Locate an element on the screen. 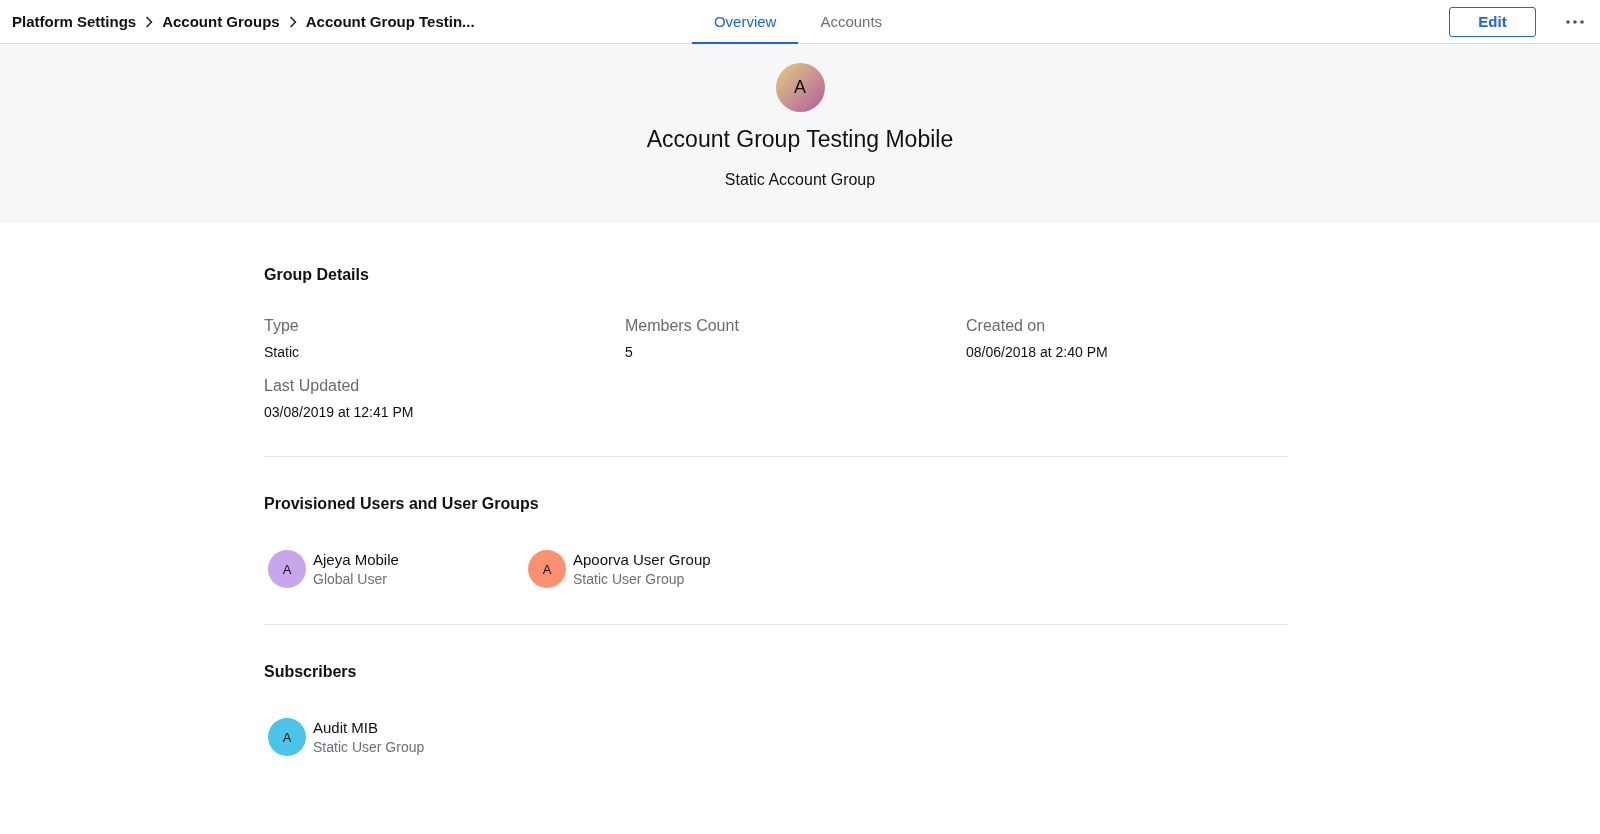 This screenshot has width=1600, height=834. field-value: 5 is located at coordinates (629, 352).